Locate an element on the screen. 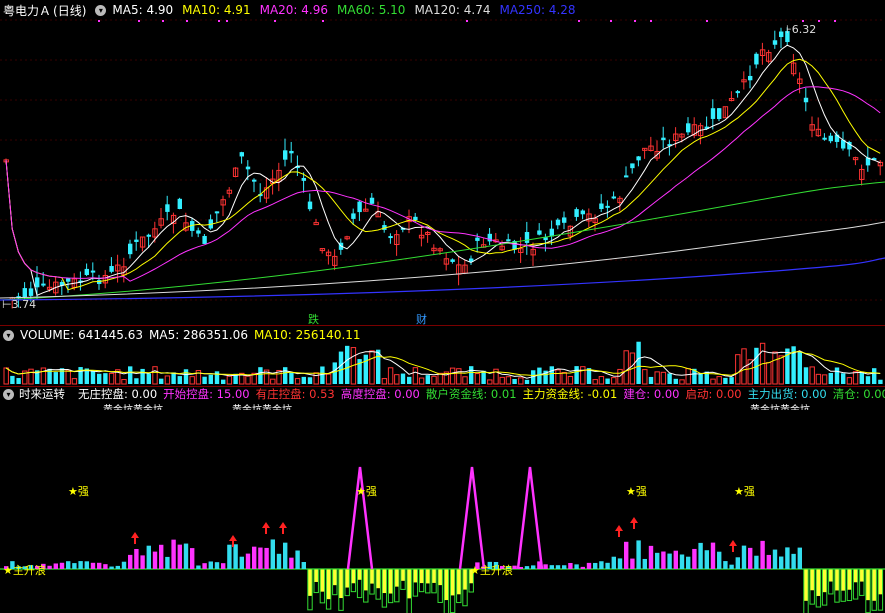 Image resolution: width=885 pixels, height=613 pixels. legend-item: MA10: 256140.11 is located at coordinates (307, 335).